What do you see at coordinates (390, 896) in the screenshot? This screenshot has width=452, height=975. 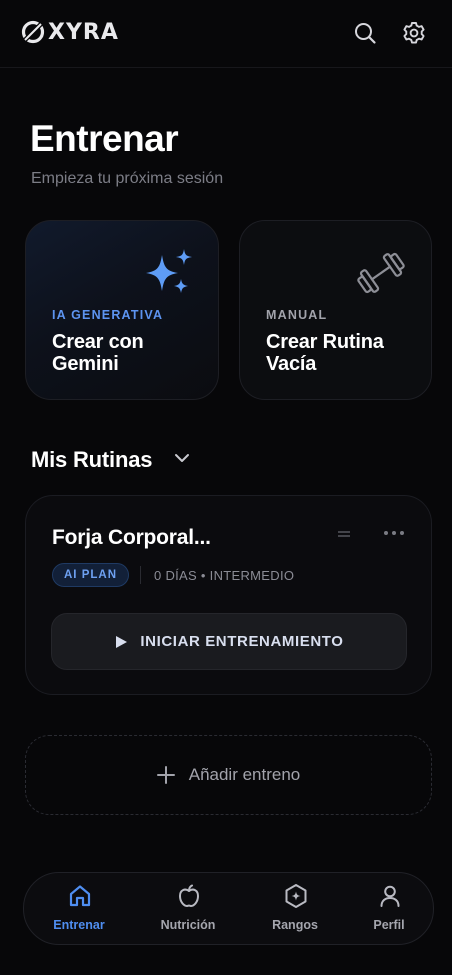 I see `user-icon` at bounding box center [390, 896].